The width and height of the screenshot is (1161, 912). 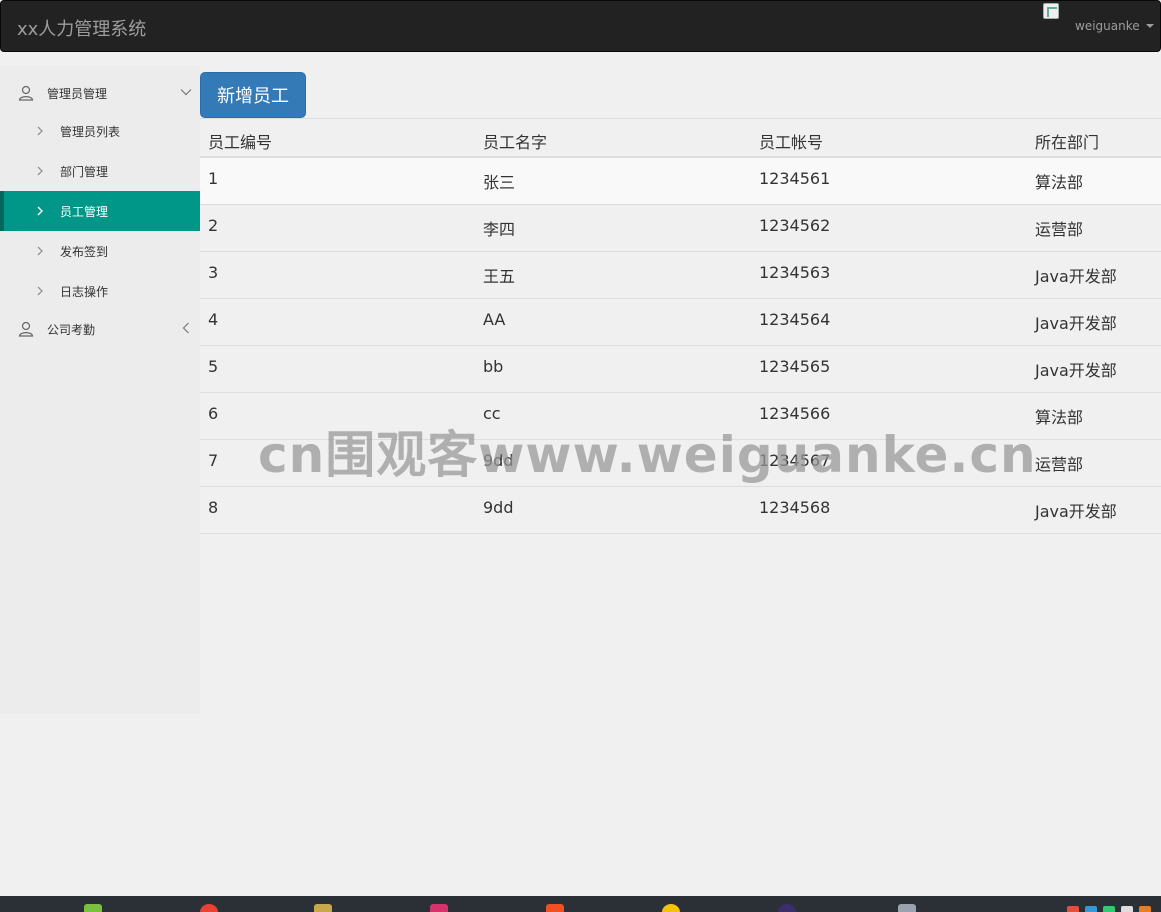 I want to click on cell-employee-name: cc, so click(x=492, y=413).